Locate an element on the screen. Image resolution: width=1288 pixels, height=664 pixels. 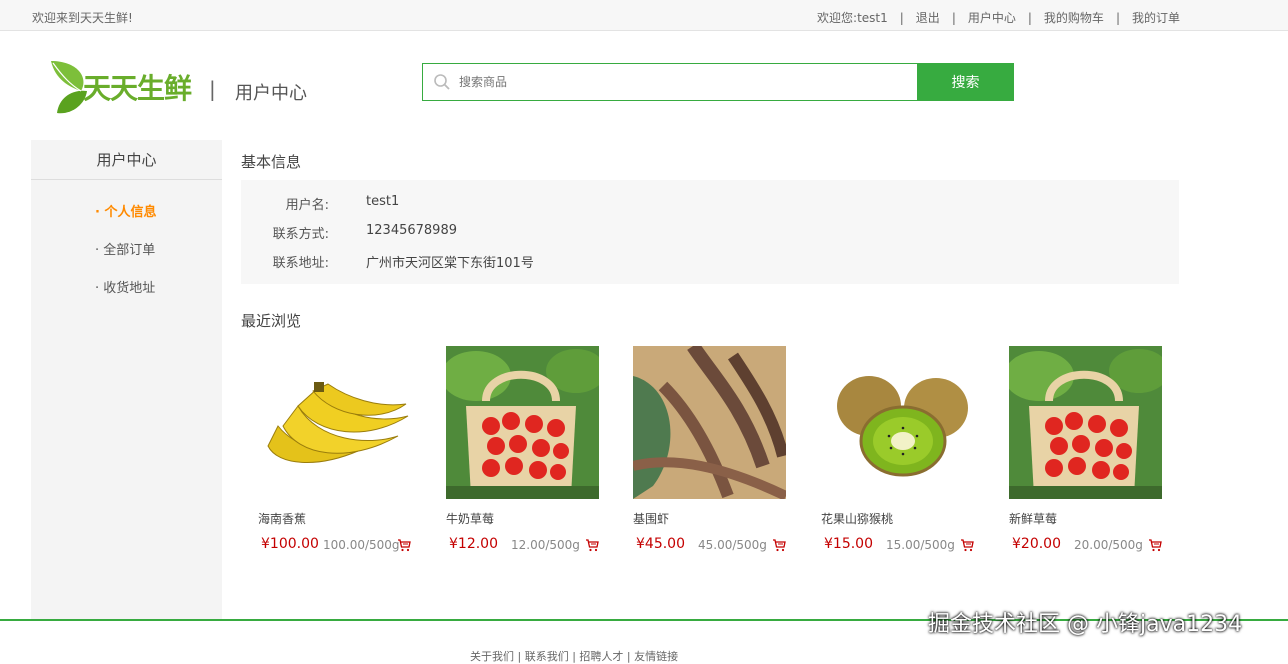
sidebar-title: 用户中心 is located at coordinates (126, 160).